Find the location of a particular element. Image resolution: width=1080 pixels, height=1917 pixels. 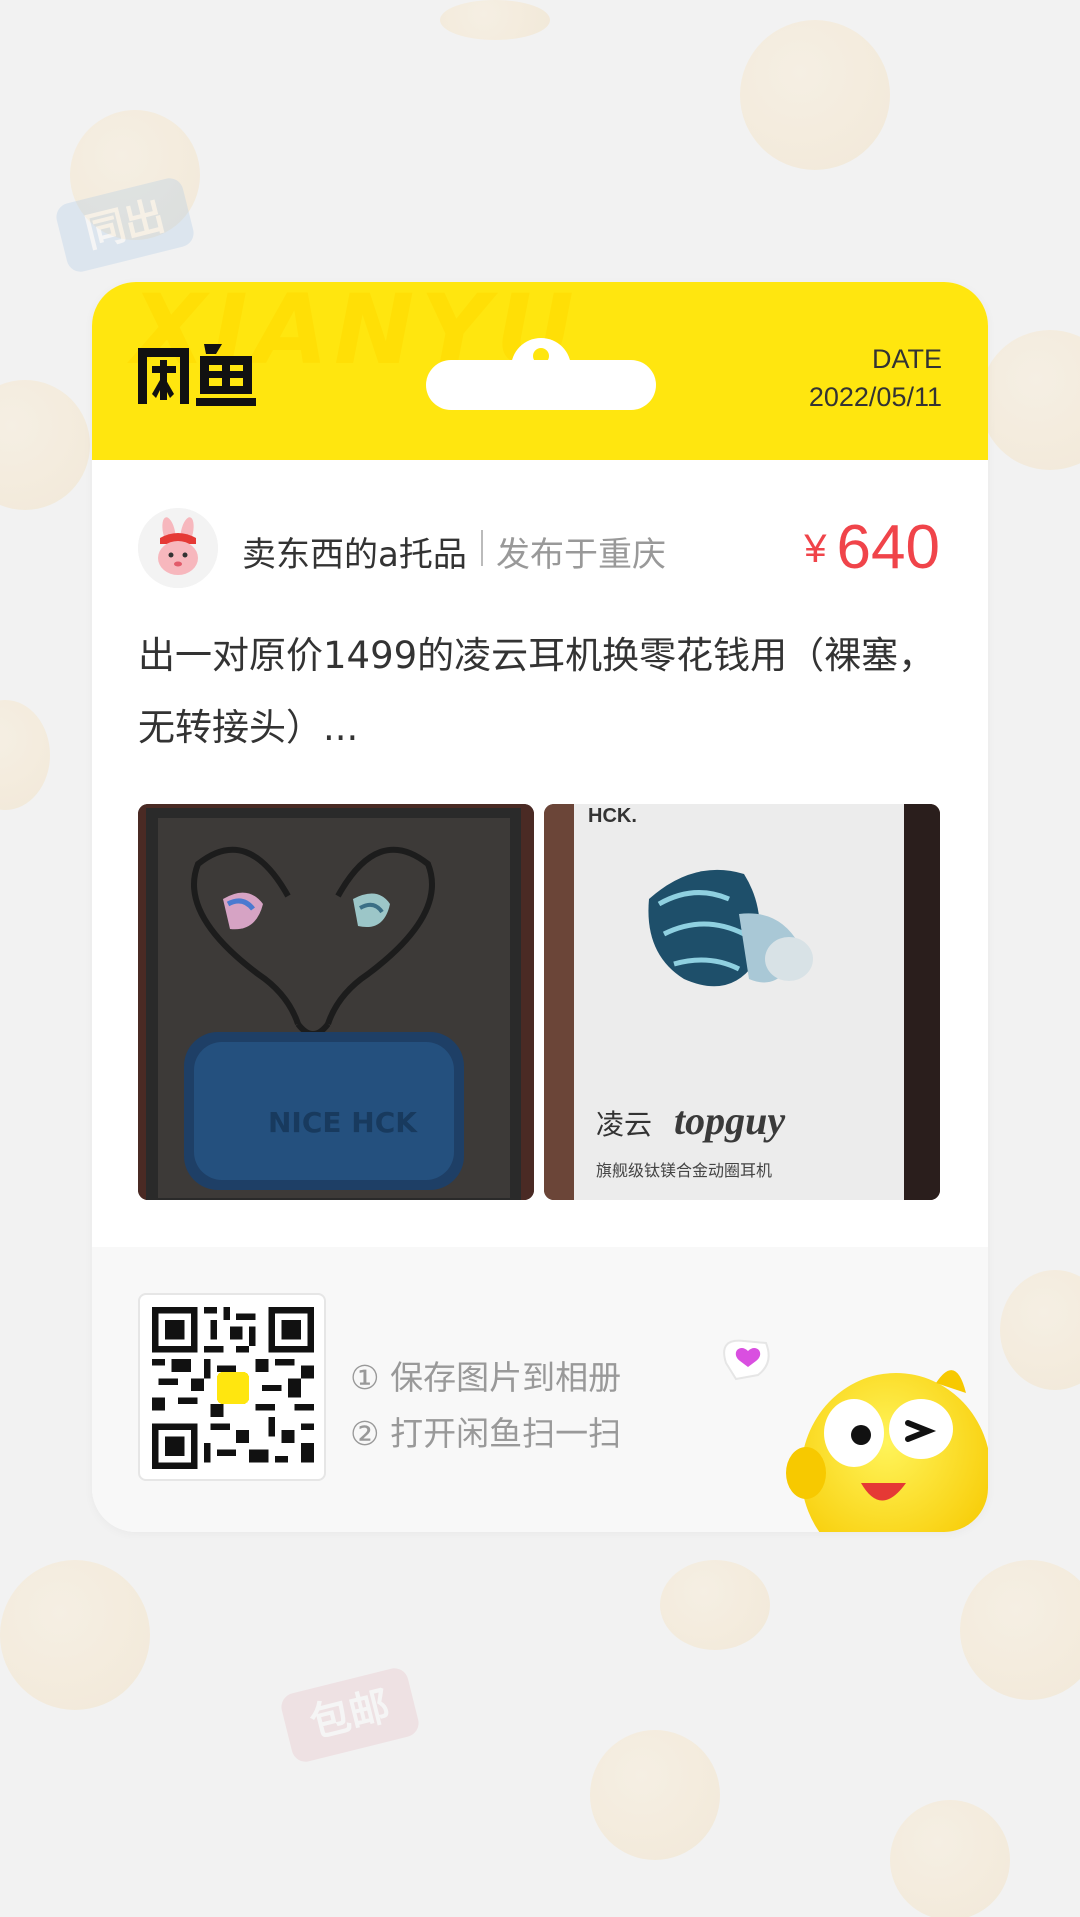

rabbit-avatar-icon is located at coordinates (178, 548).